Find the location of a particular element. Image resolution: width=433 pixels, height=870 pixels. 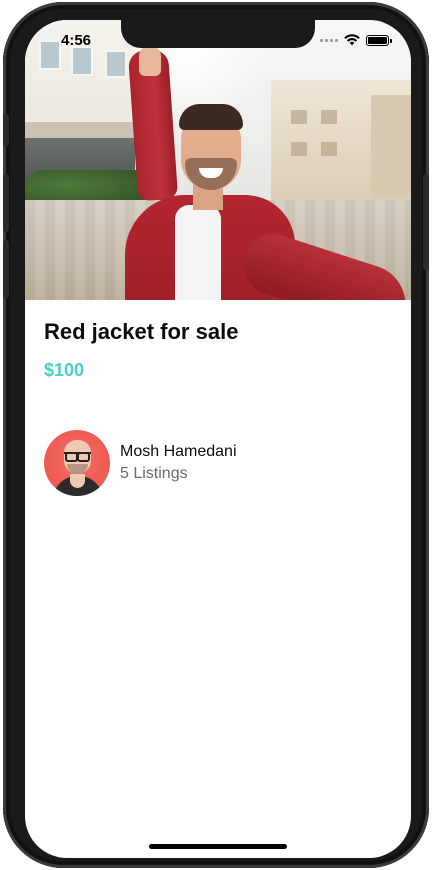

cellular-signal-icon is located at coordinates (329, 40).